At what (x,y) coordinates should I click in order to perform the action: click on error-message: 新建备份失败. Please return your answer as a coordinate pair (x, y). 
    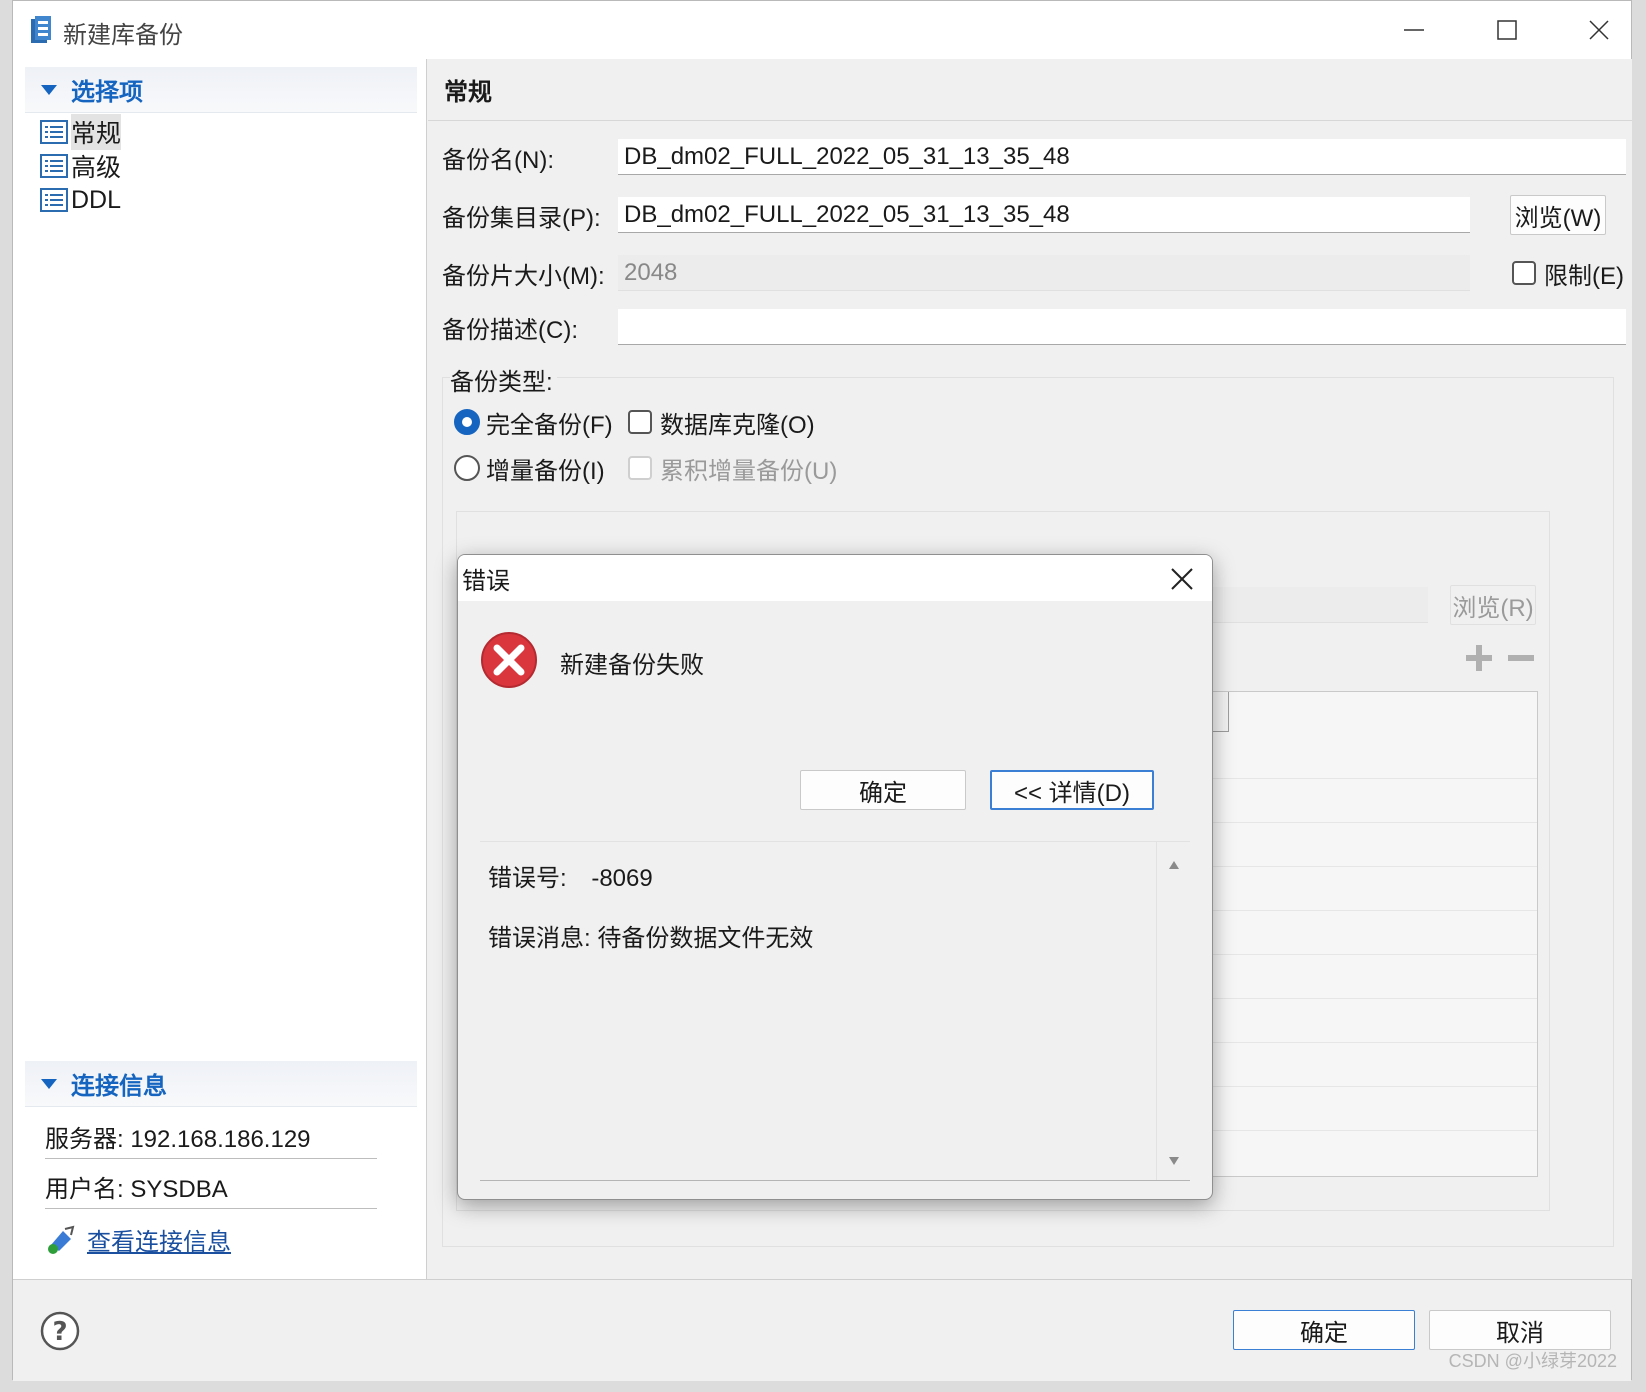
    Looking at the image, I should click on (632, 665).